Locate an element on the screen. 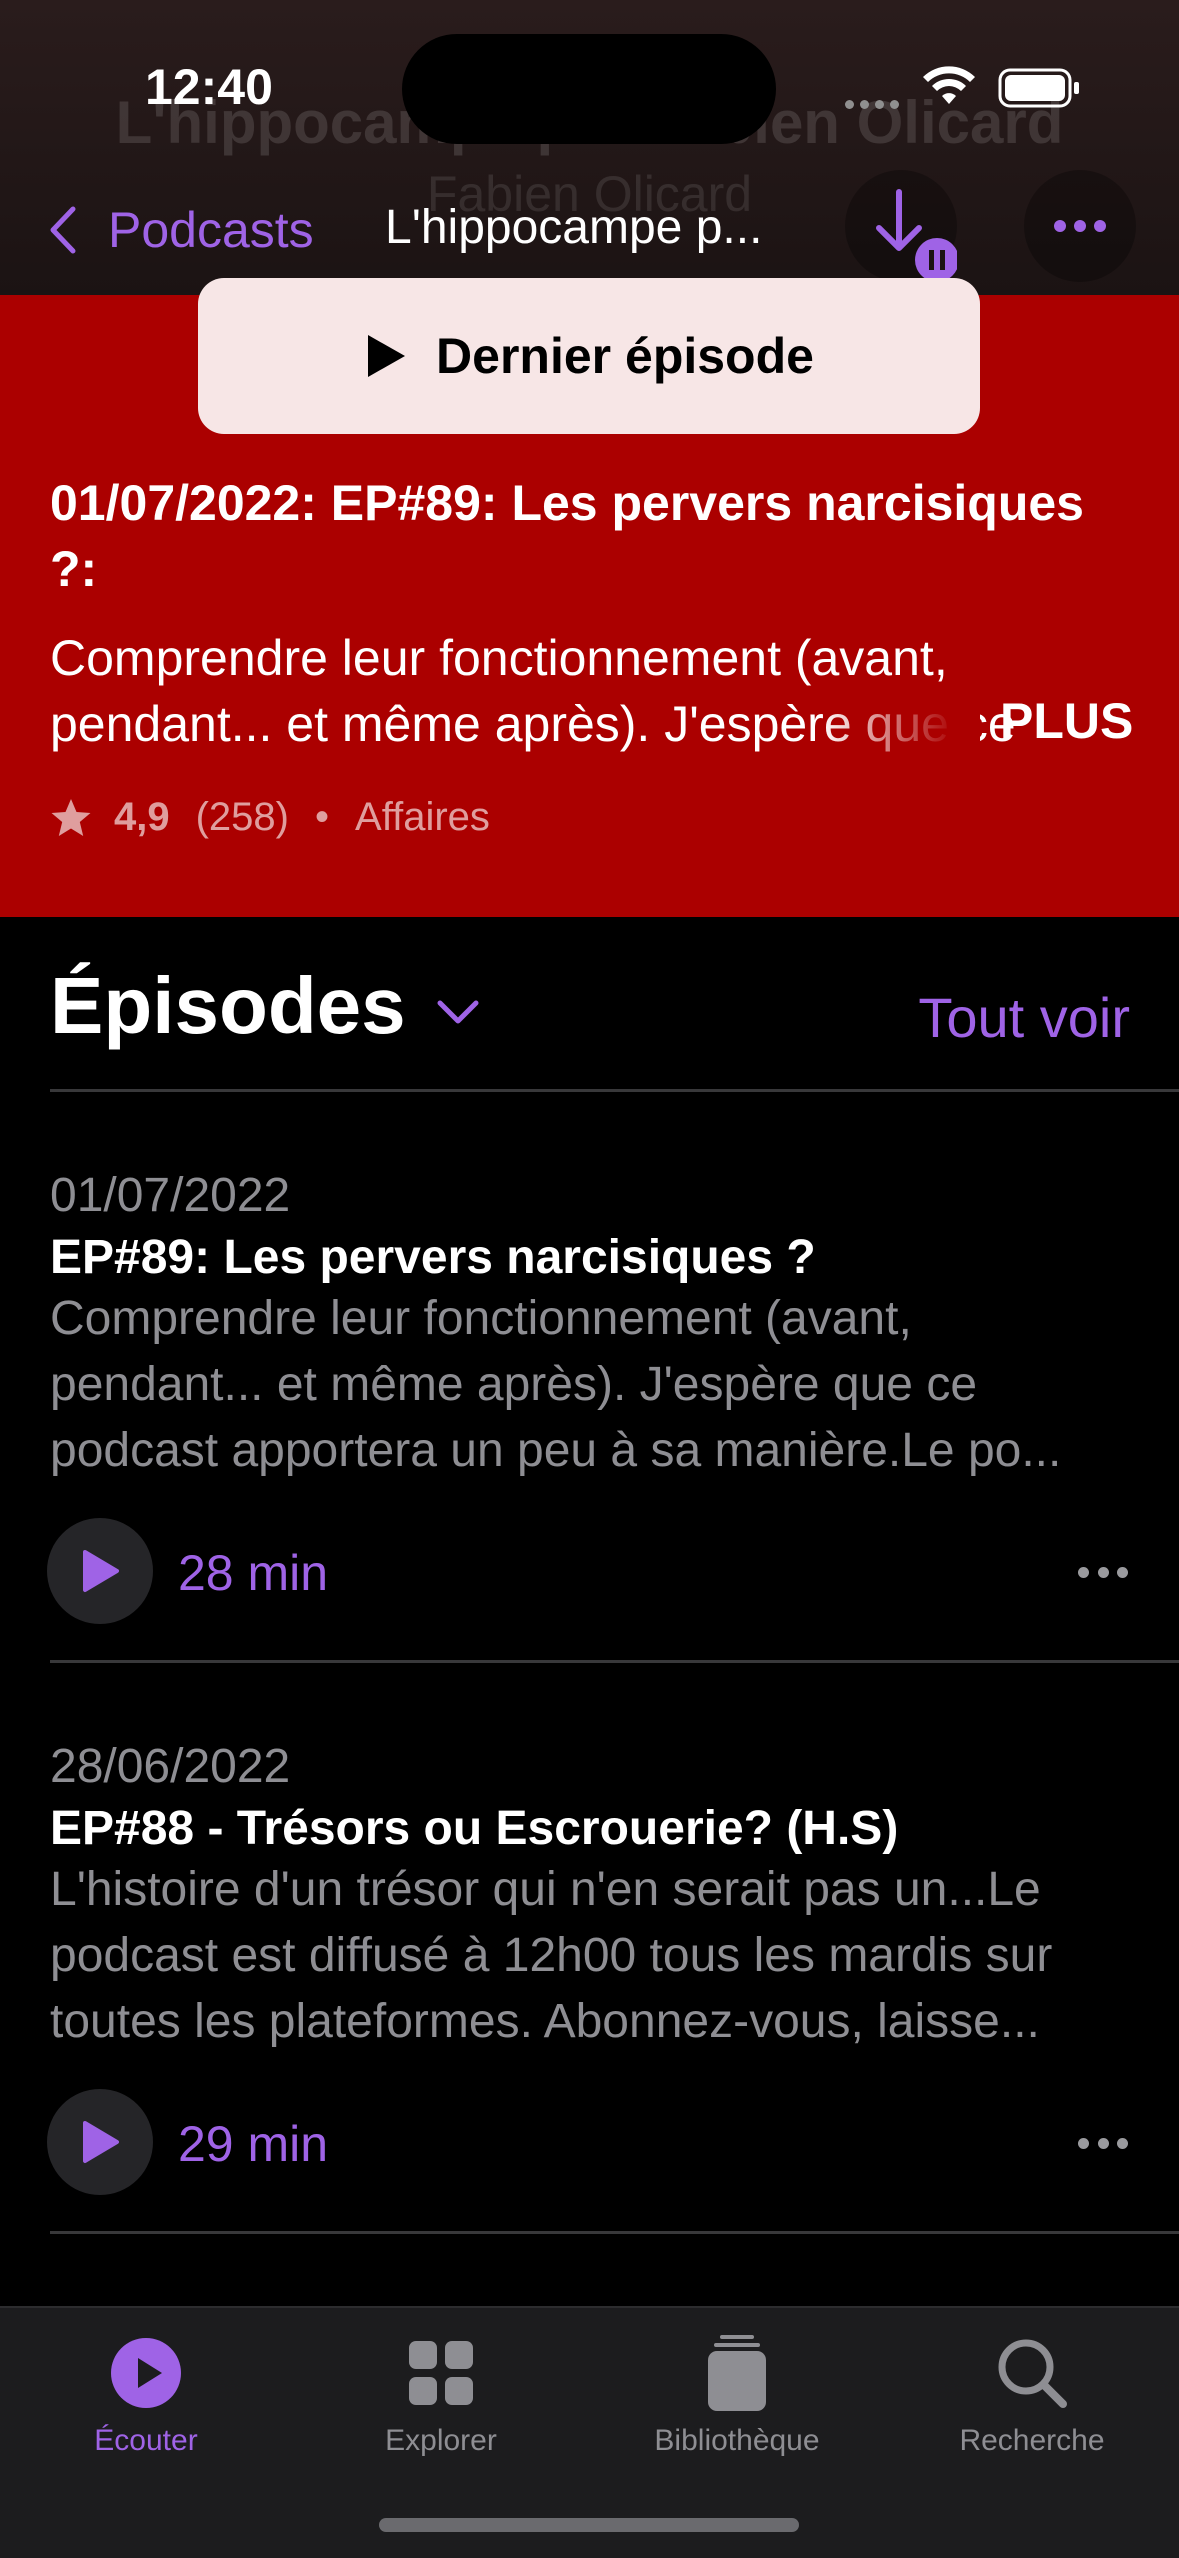  episode-title: EP#89: Les pervers narcisiques ? is located at coordinates (433, 1257).